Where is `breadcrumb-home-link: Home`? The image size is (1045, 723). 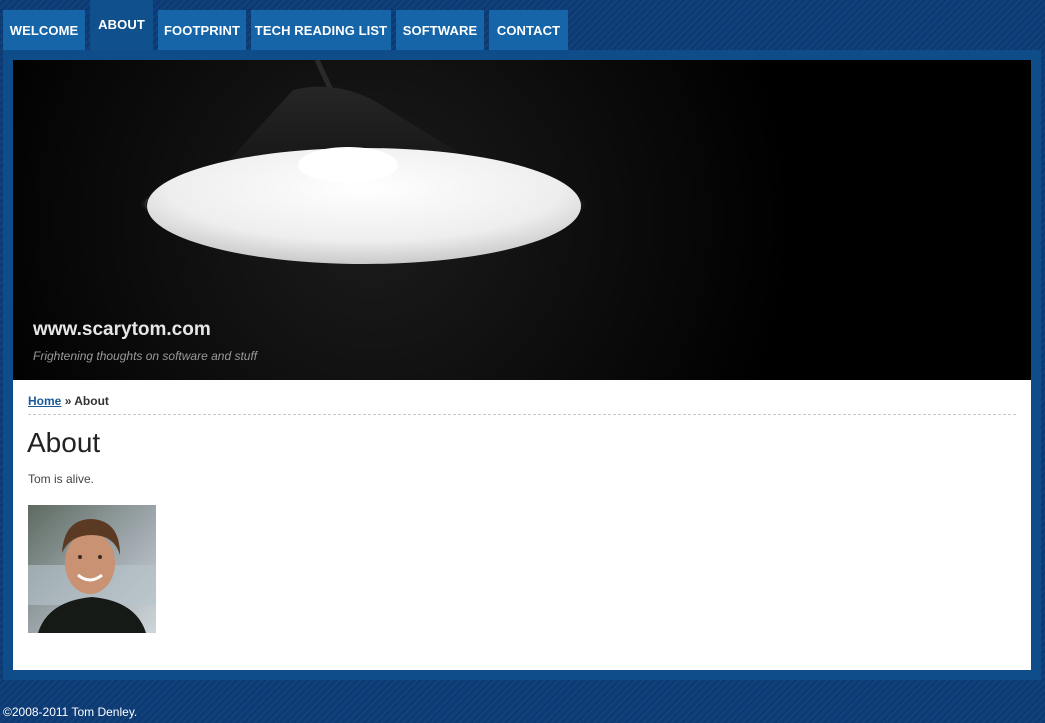 breadcrumb-home-link: Home is located at coordinates (44, 401).